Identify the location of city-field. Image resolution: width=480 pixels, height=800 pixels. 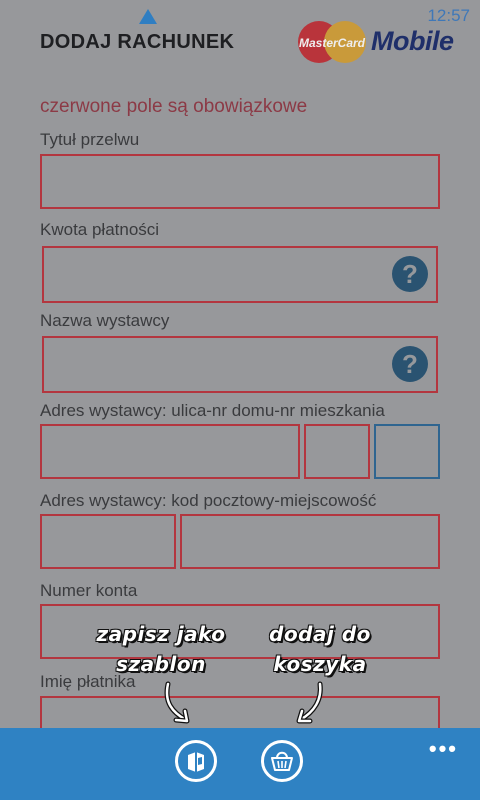
(310, 541).